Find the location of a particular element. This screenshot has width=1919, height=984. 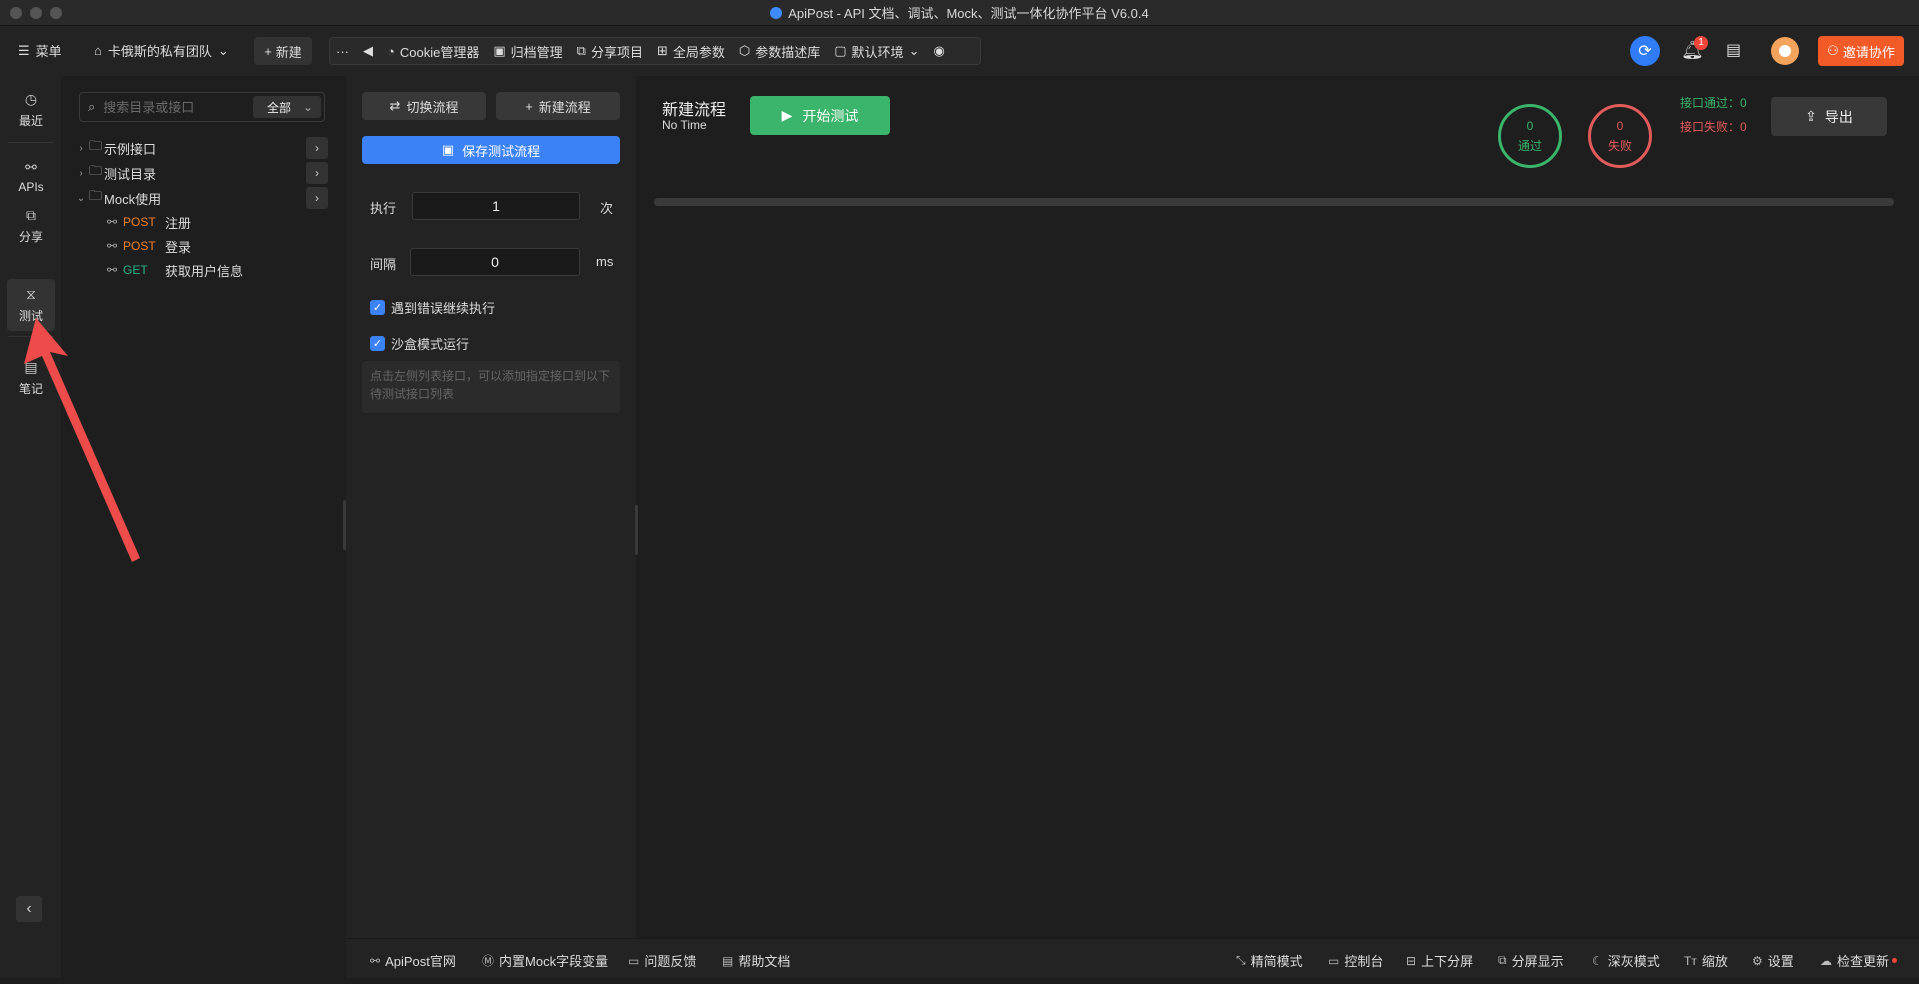

status-label: 内置Mock字段变量 is located at coordinates (554, 961).